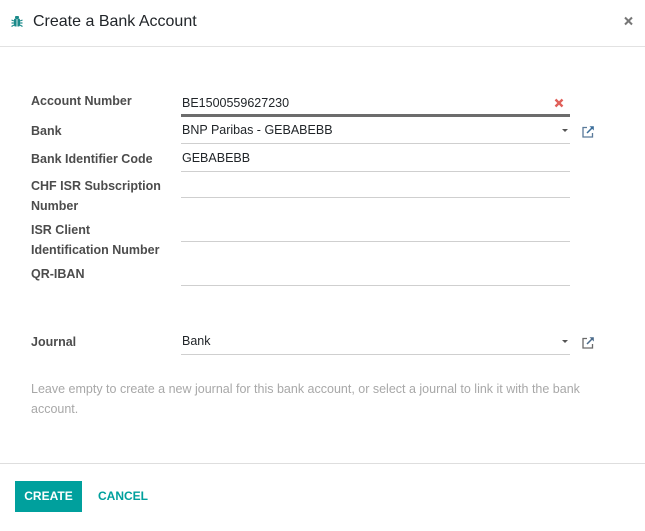 The image size is (645, 531). I want to click on journal-value: Bank, so click(196, 341).